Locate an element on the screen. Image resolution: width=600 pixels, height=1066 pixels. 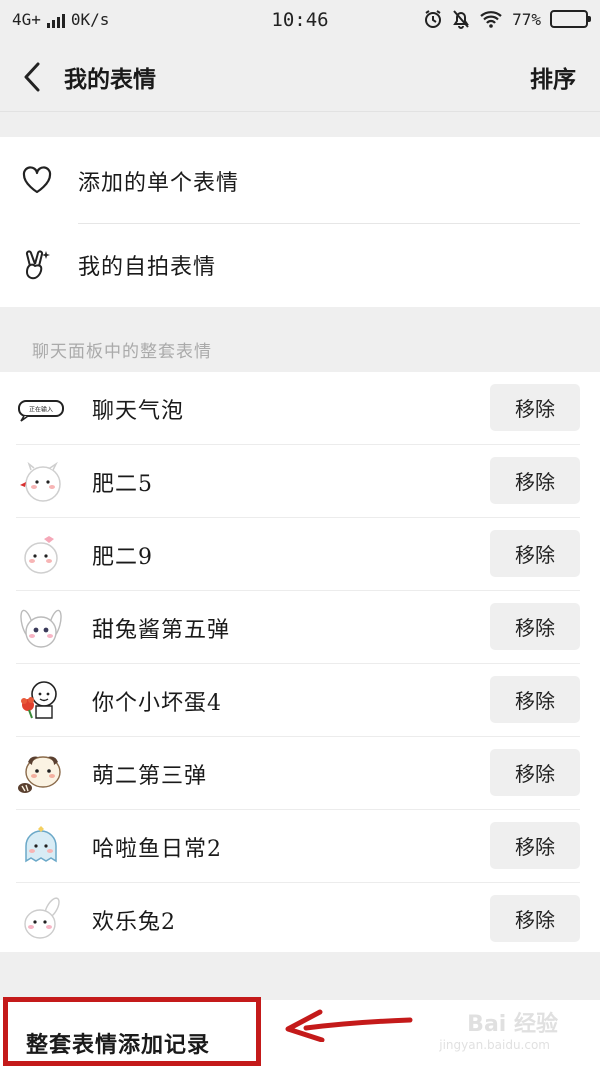
happy-bunny-sticker-icon is located at coordinates (42, 918).